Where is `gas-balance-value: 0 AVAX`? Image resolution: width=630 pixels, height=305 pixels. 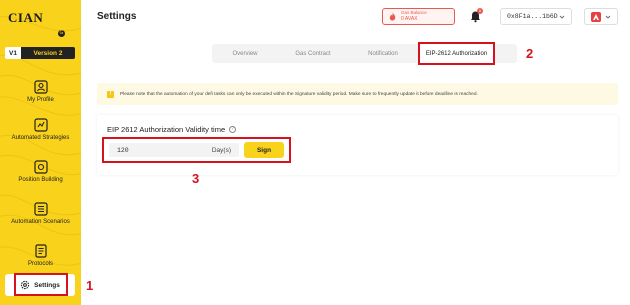 gas-balance-value: 0 AVAX is located at coordinates (409, 18).